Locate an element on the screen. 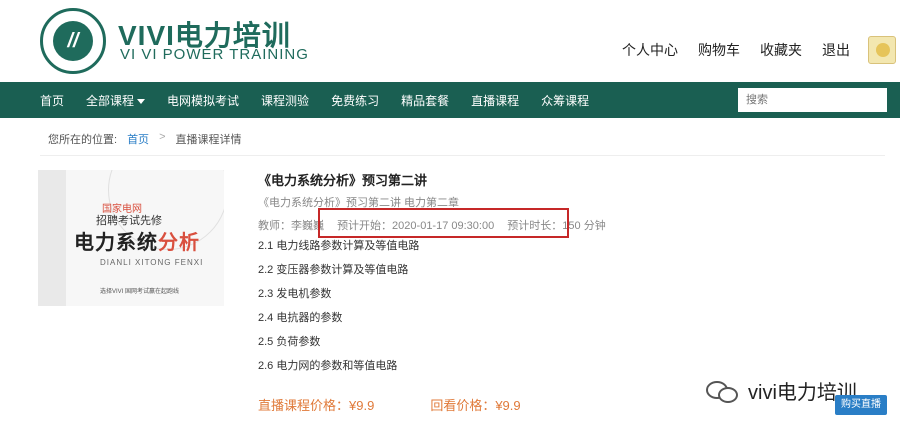  list-item: 2.3 发电机参数 is located at coordinates (295, 294).